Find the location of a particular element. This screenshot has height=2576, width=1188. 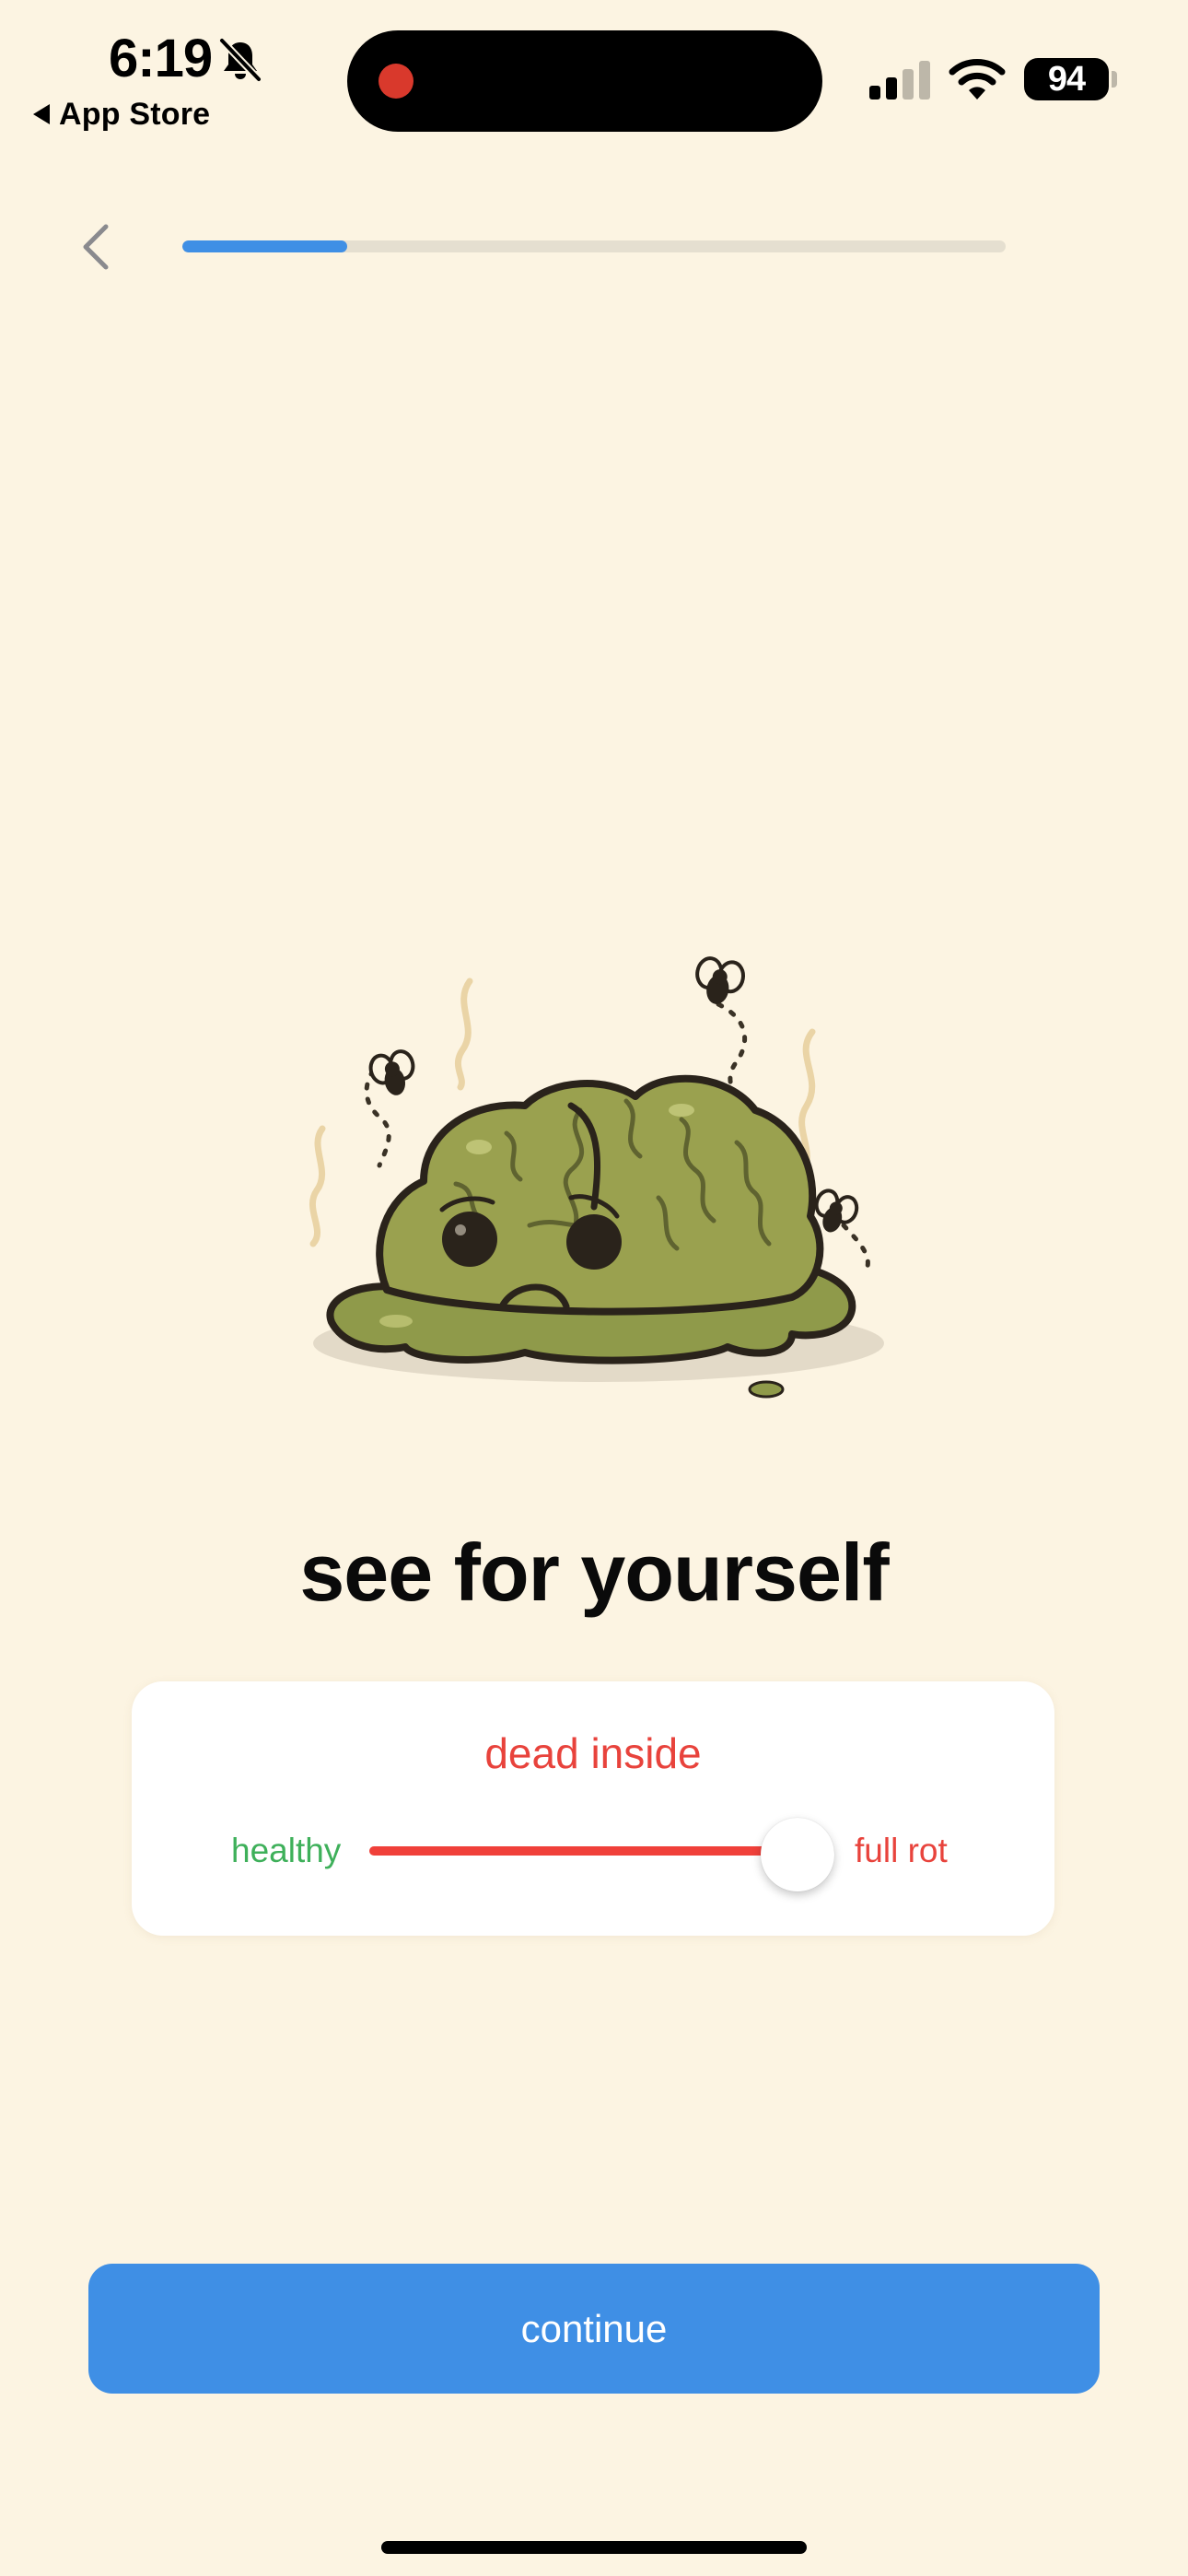

rot-slider-card: dead inside healthy full rot is located at coordinates (593, 1808).